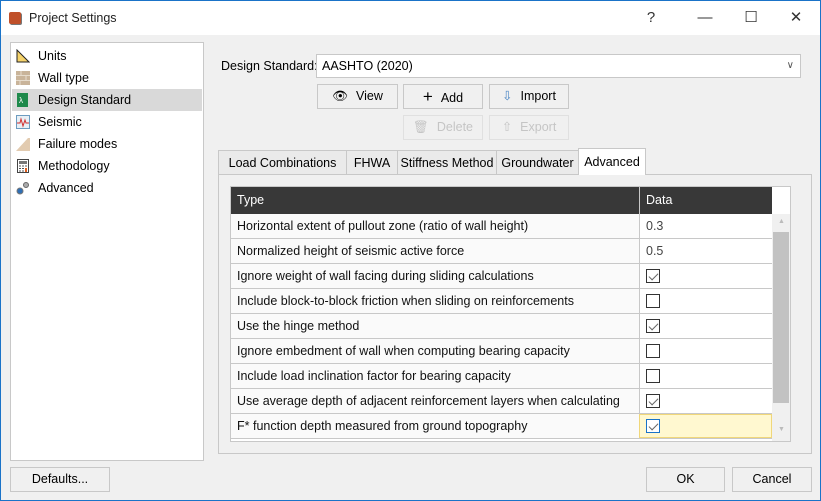 This screenshot has height=501, width=821. I want to click on design-standard-value: AASHTO (2020), so click(367, 66).